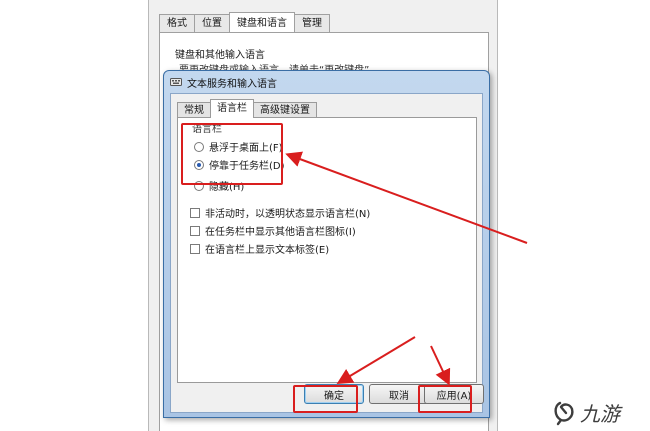 The width and height of the screenshot is (650, 431). What do you see at coordinates (376, 360) in the screenshot?
I see `arrow-to-ok-button` at bounding box center [376, 360].